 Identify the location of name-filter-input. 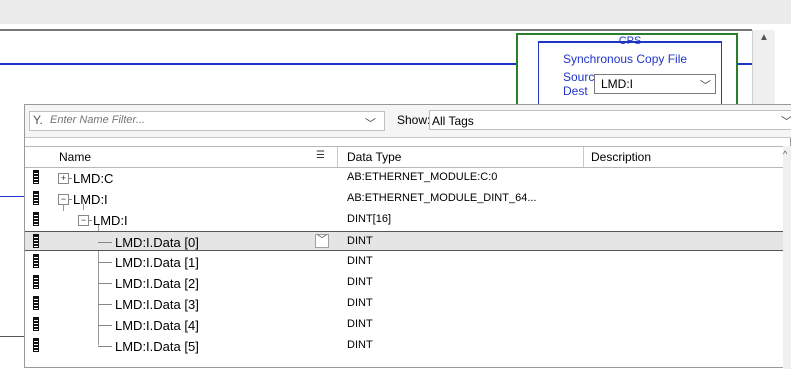
(200, 120).